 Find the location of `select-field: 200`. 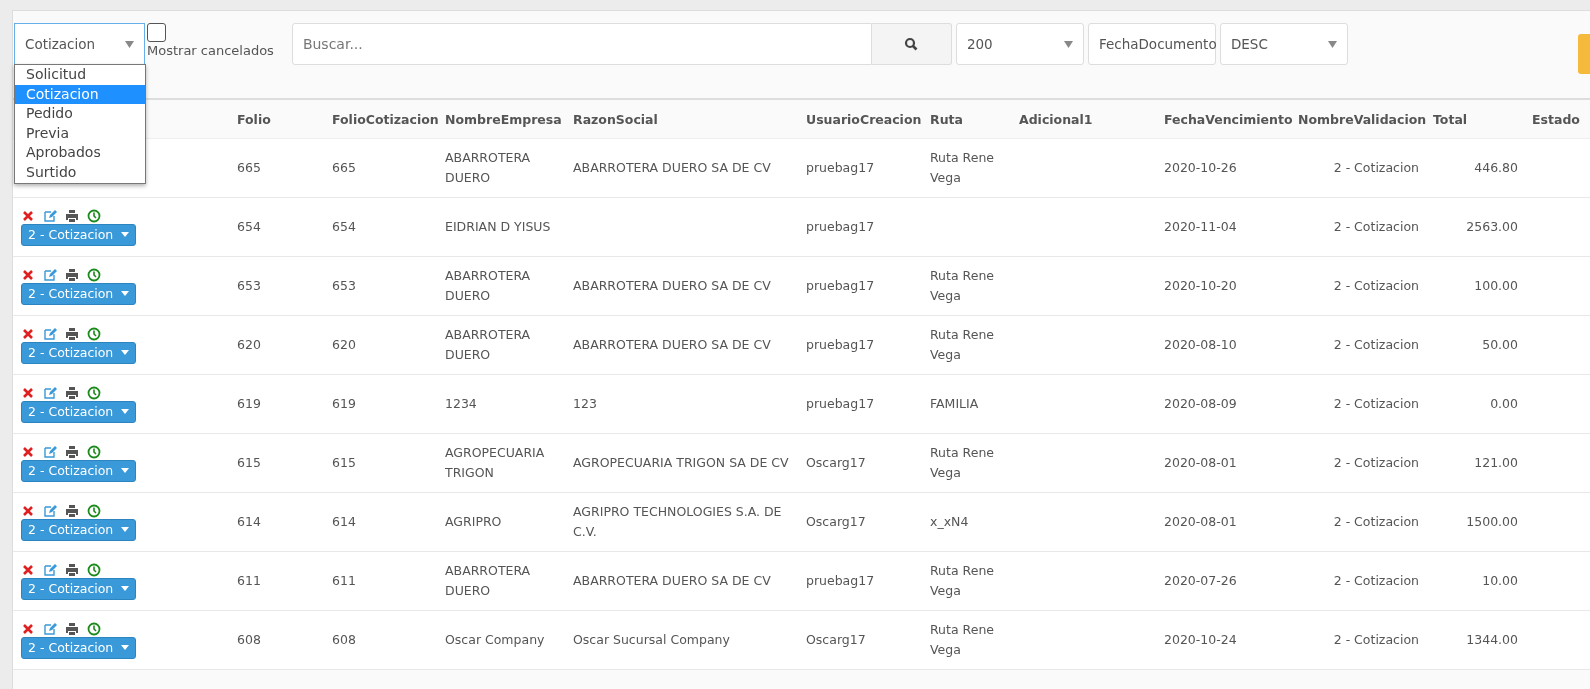

select-field: 200 is located at coordinates (1019, 44).